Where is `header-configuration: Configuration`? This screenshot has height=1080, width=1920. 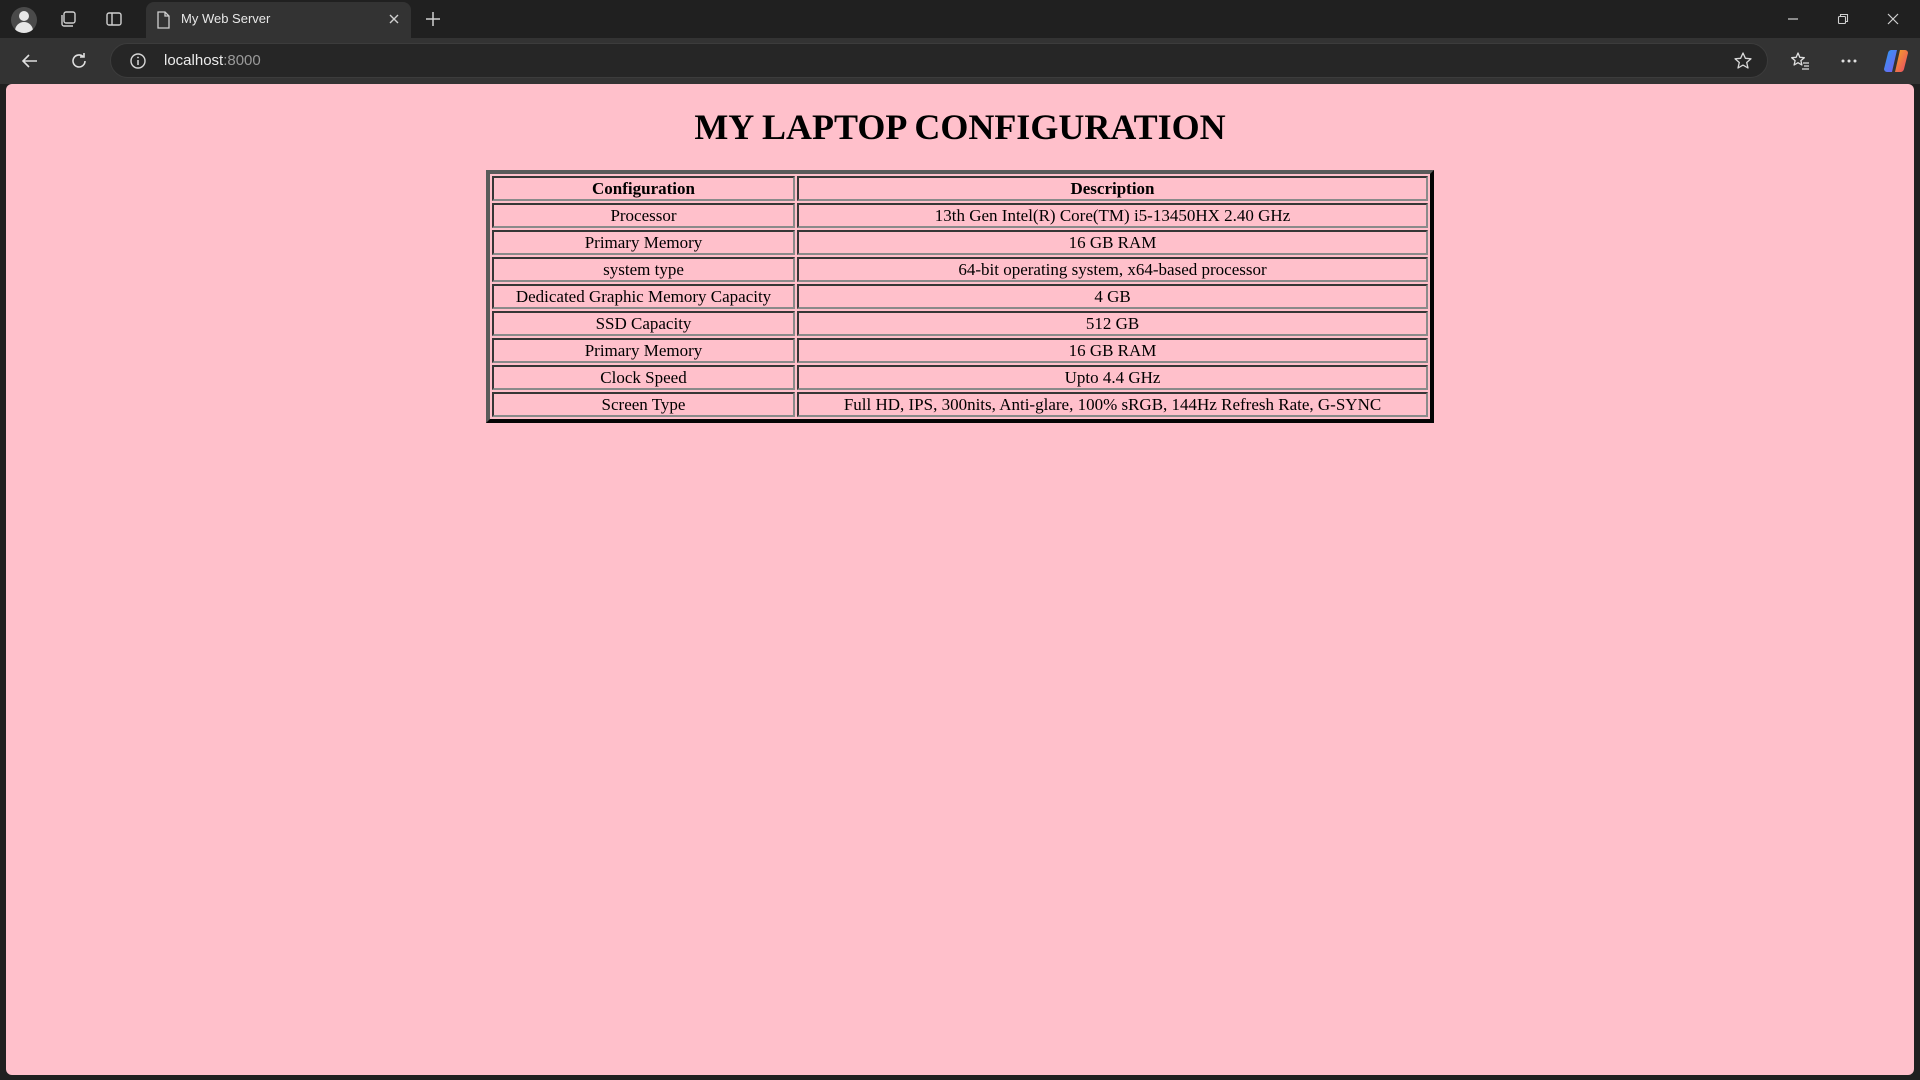
header-configuration: Configuration is located at coordinates (643, 188).